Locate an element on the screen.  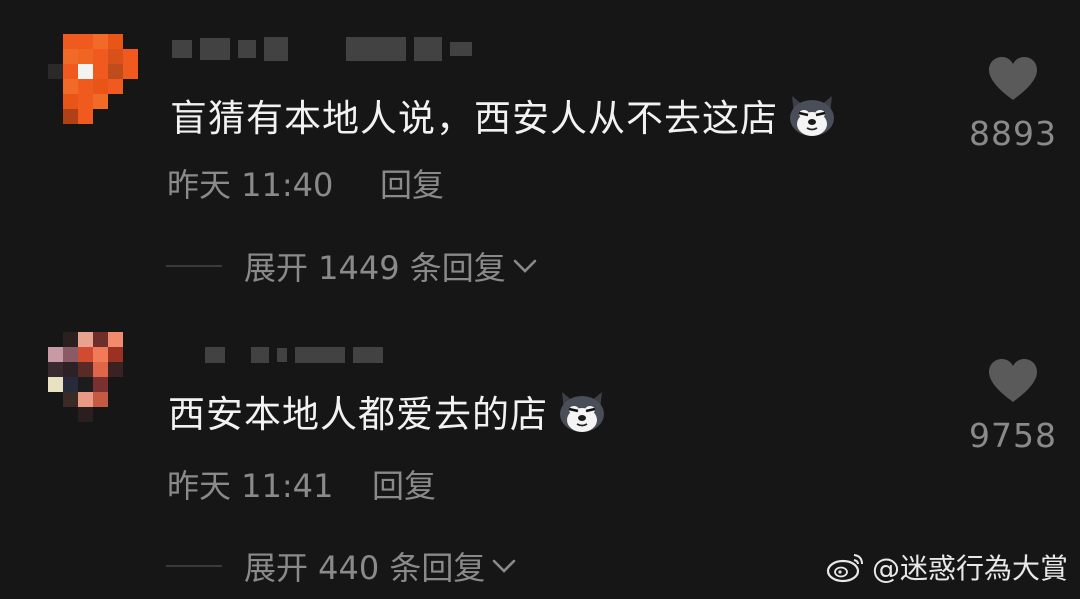
watermark: @迷惑行為大賞 is located at coordinates (947, 567).